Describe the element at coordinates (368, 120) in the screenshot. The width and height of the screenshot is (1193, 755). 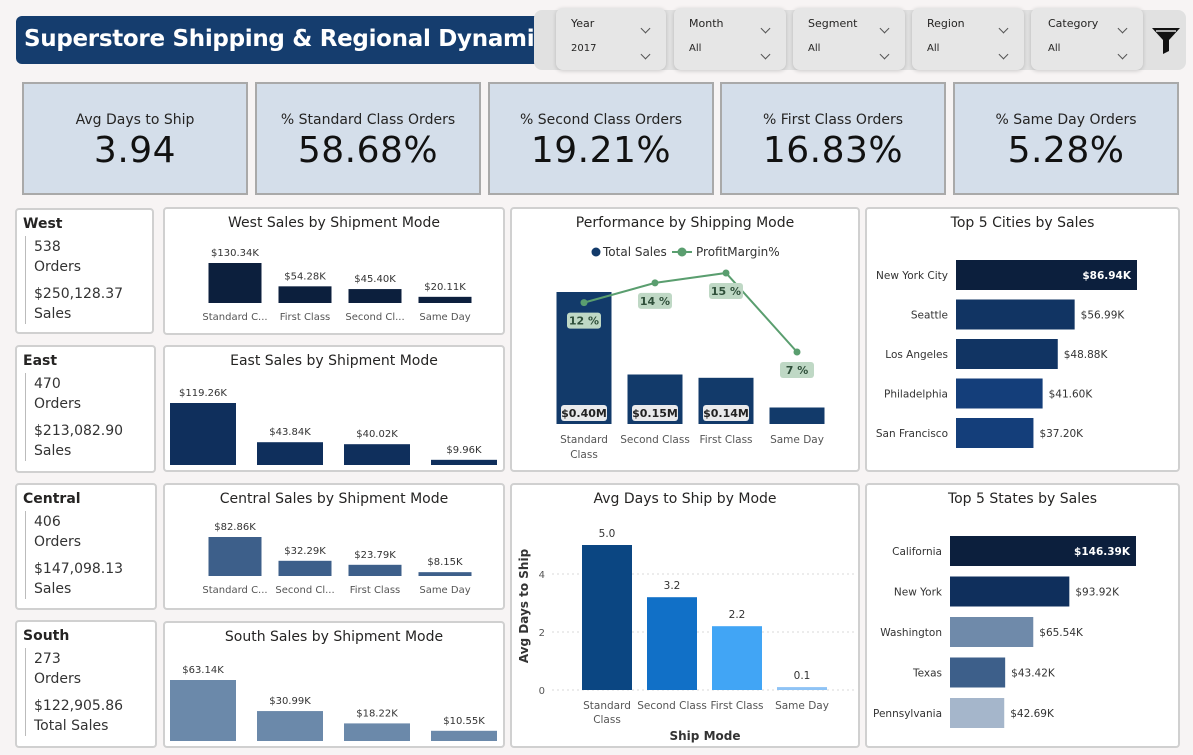
I see `kpi-label: % Standard Class Orders` at that location.